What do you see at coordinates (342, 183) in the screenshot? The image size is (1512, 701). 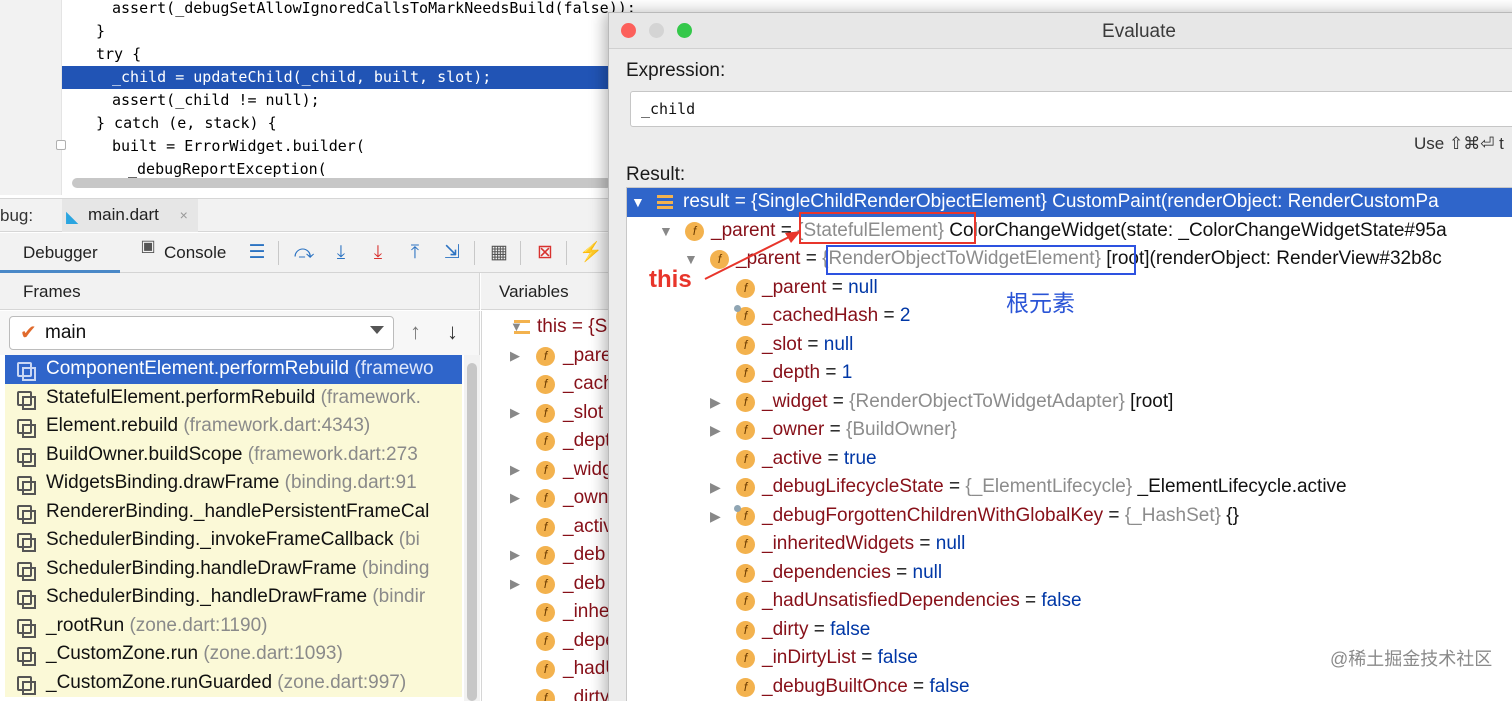 I see `editor-horizontal-scrollbar` at bounding box center [342, 183].